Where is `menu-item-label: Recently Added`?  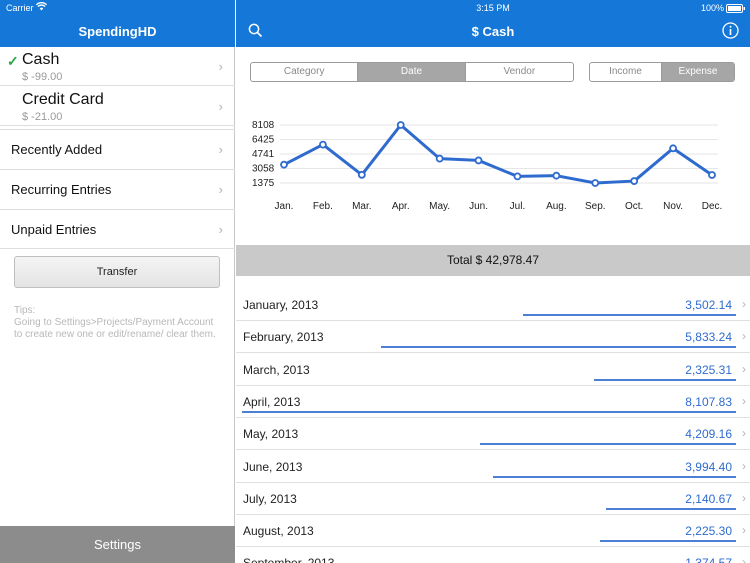 menu-item-label: Recently Added is located at coordinates (57, 149).